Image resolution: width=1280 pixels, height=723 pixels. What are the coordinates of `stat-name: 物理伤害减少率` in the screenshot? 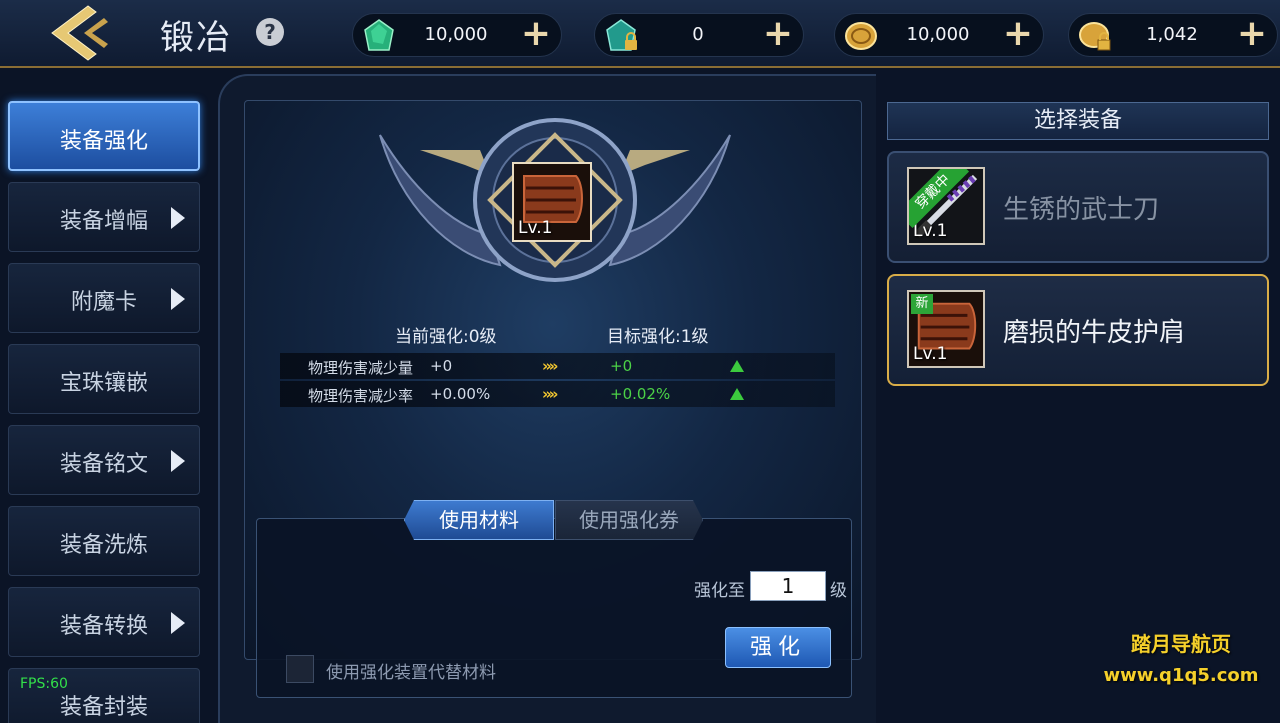 It's located at (361, 396).